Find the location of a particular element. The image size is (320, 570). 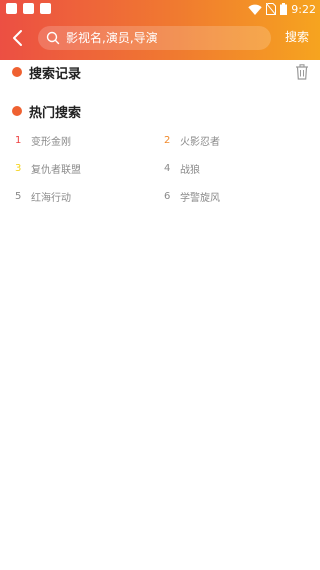

hot-search-label: 火影忍者 is located at coordinates (200, 142).